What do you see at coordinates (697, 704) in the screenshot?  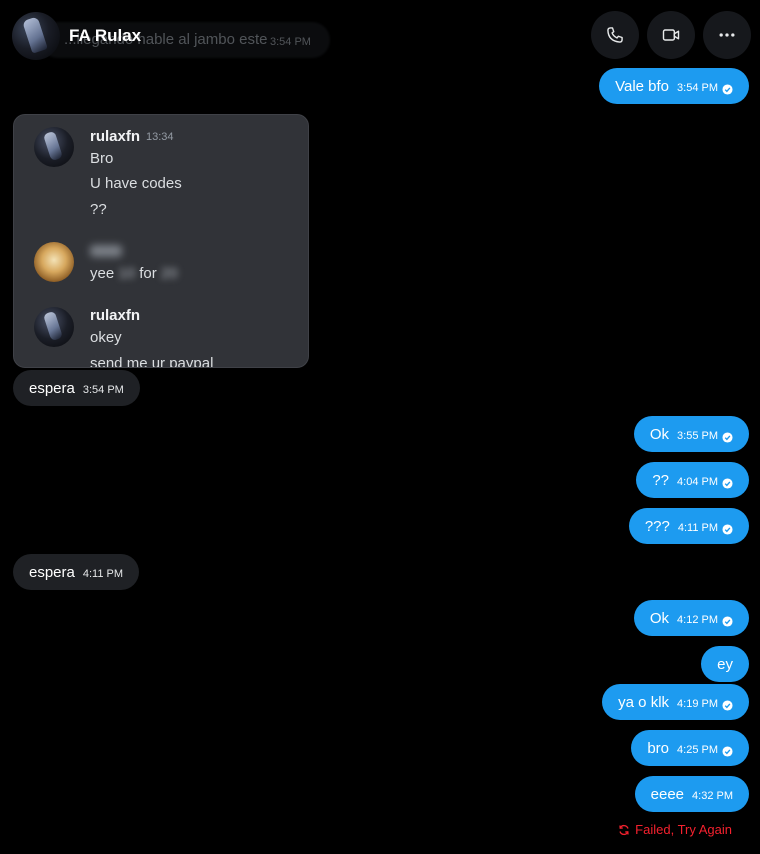 I see `message-time: 4:19 PM` at bounding box center [697, 704].